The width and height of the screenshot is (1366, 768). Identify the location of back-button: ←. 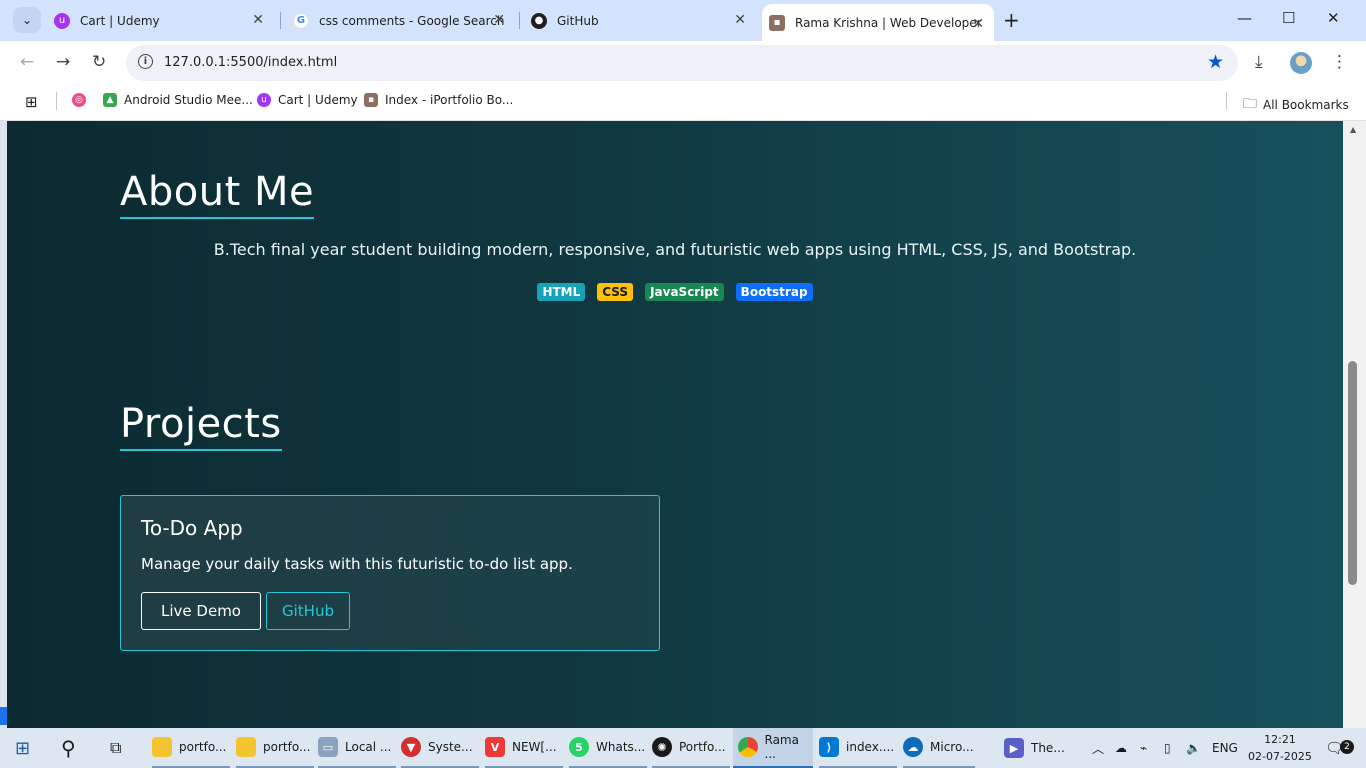
(27, 62).